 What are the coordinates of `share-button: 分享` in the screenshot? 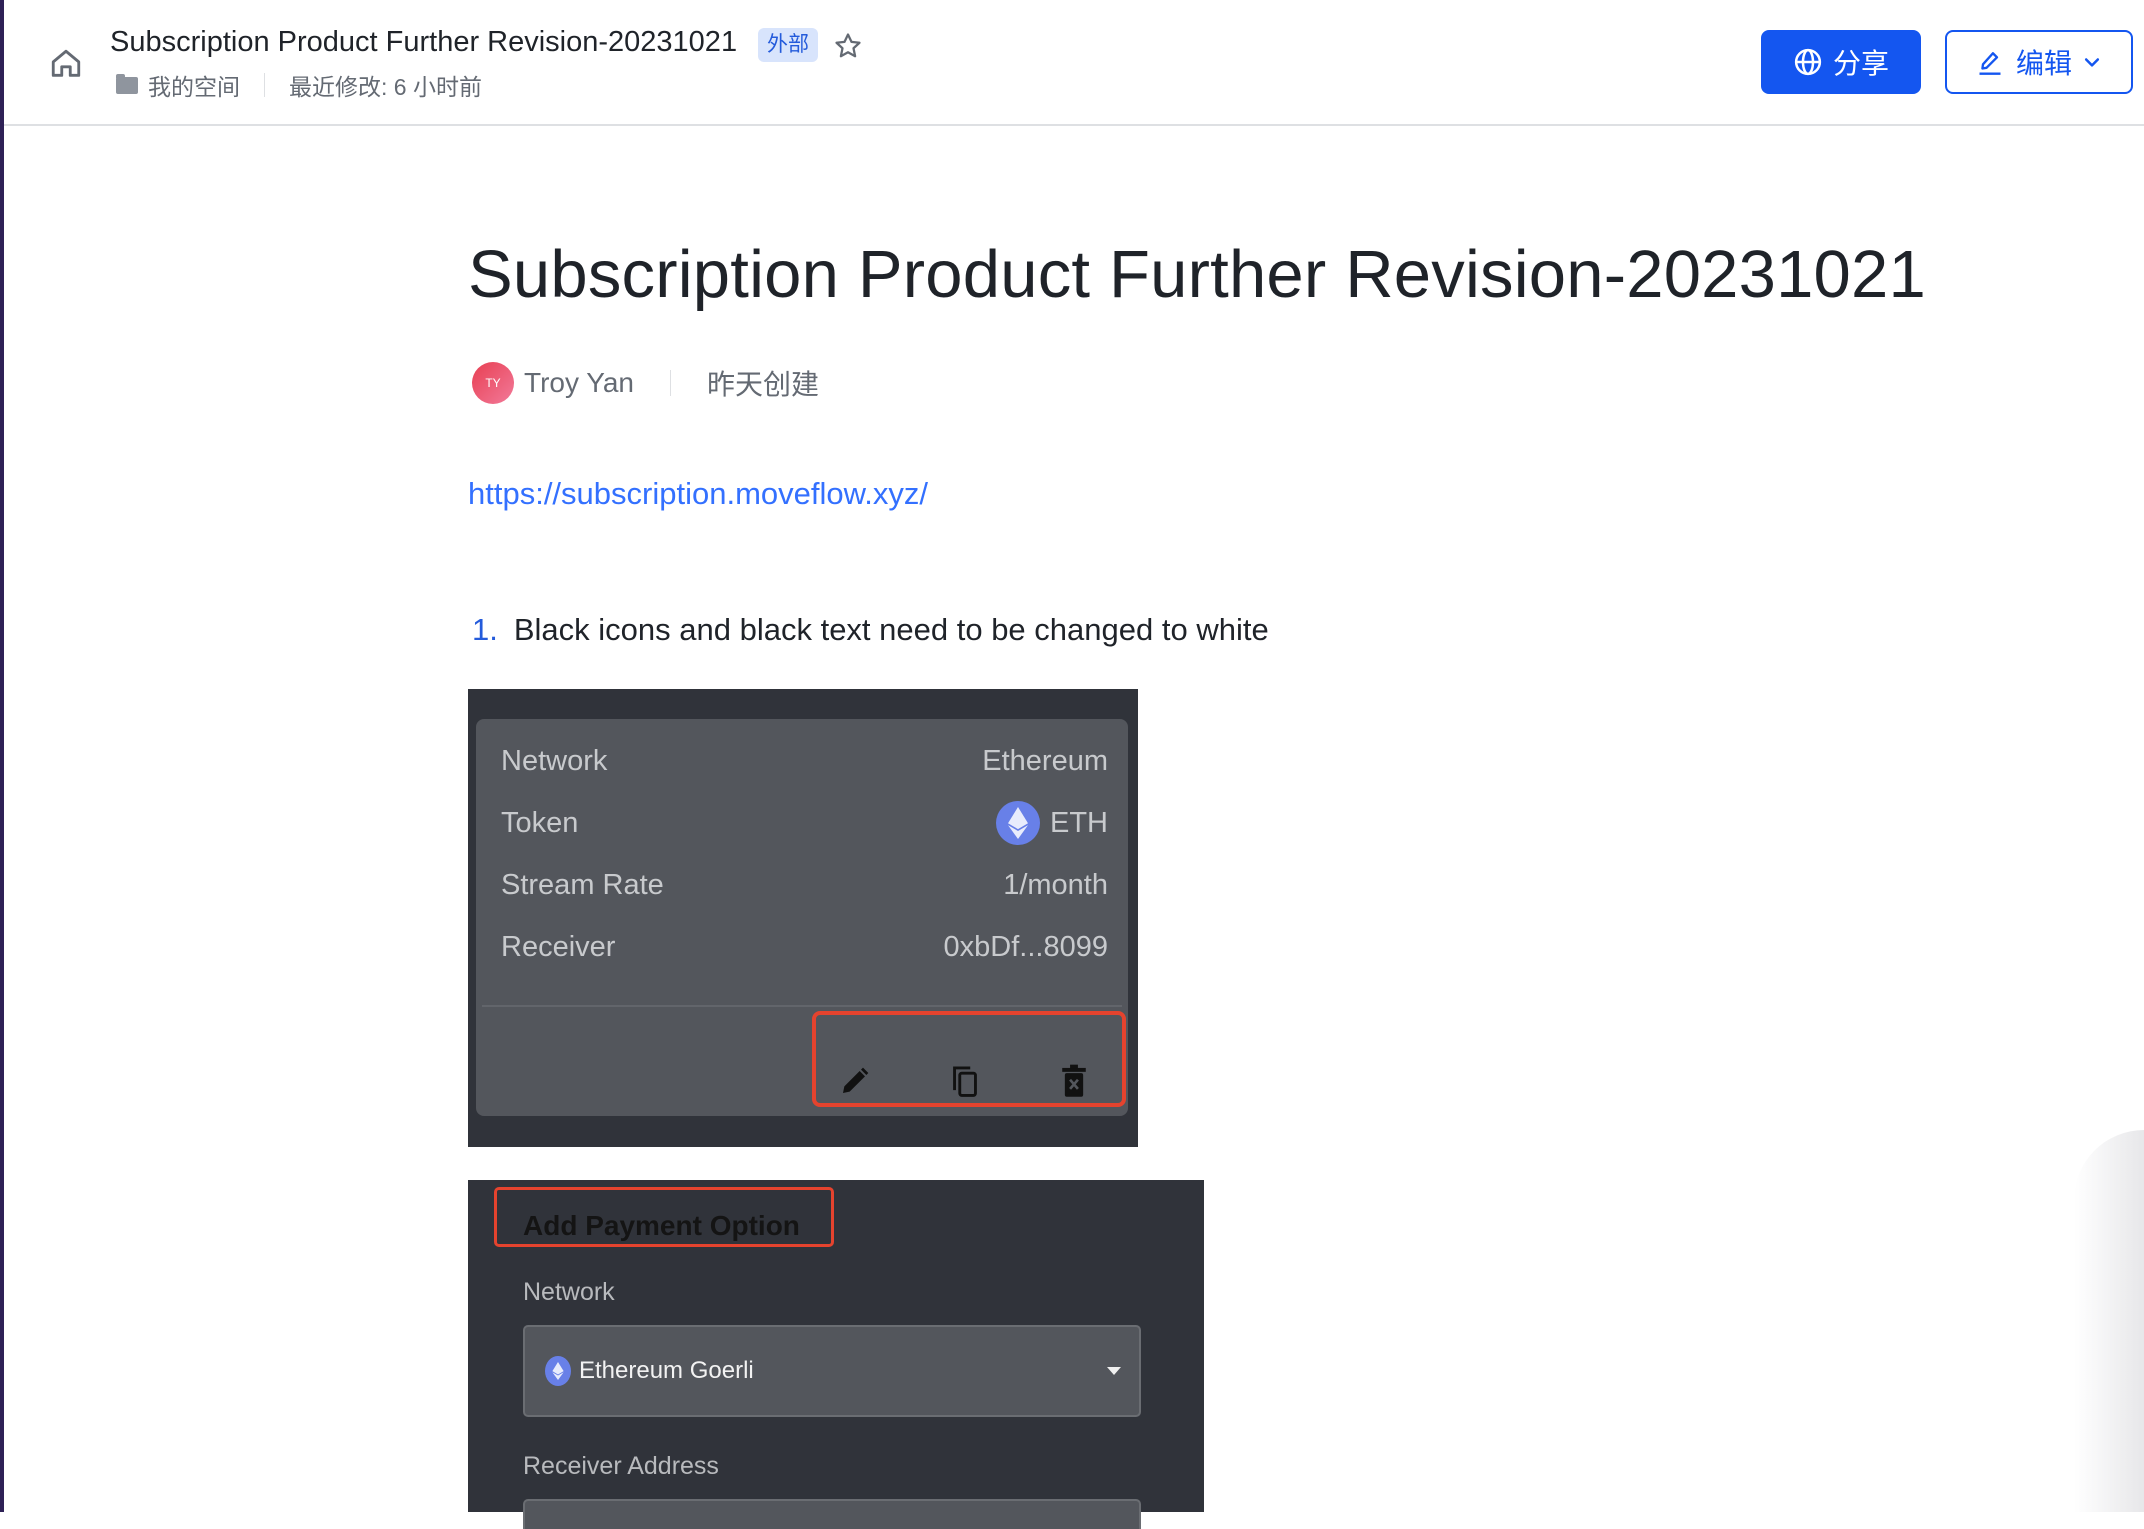 It's located at (1841, 62).